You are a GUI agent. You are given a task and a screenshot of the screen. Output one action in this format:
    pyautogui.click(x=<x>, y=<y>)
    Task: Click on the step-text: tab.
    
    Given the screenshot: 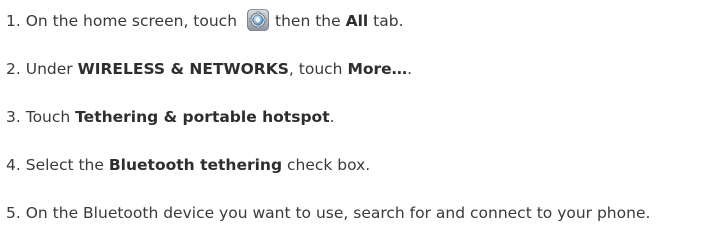 What is the action you would take?
    pyautogui.click(x=388, y=21)
    